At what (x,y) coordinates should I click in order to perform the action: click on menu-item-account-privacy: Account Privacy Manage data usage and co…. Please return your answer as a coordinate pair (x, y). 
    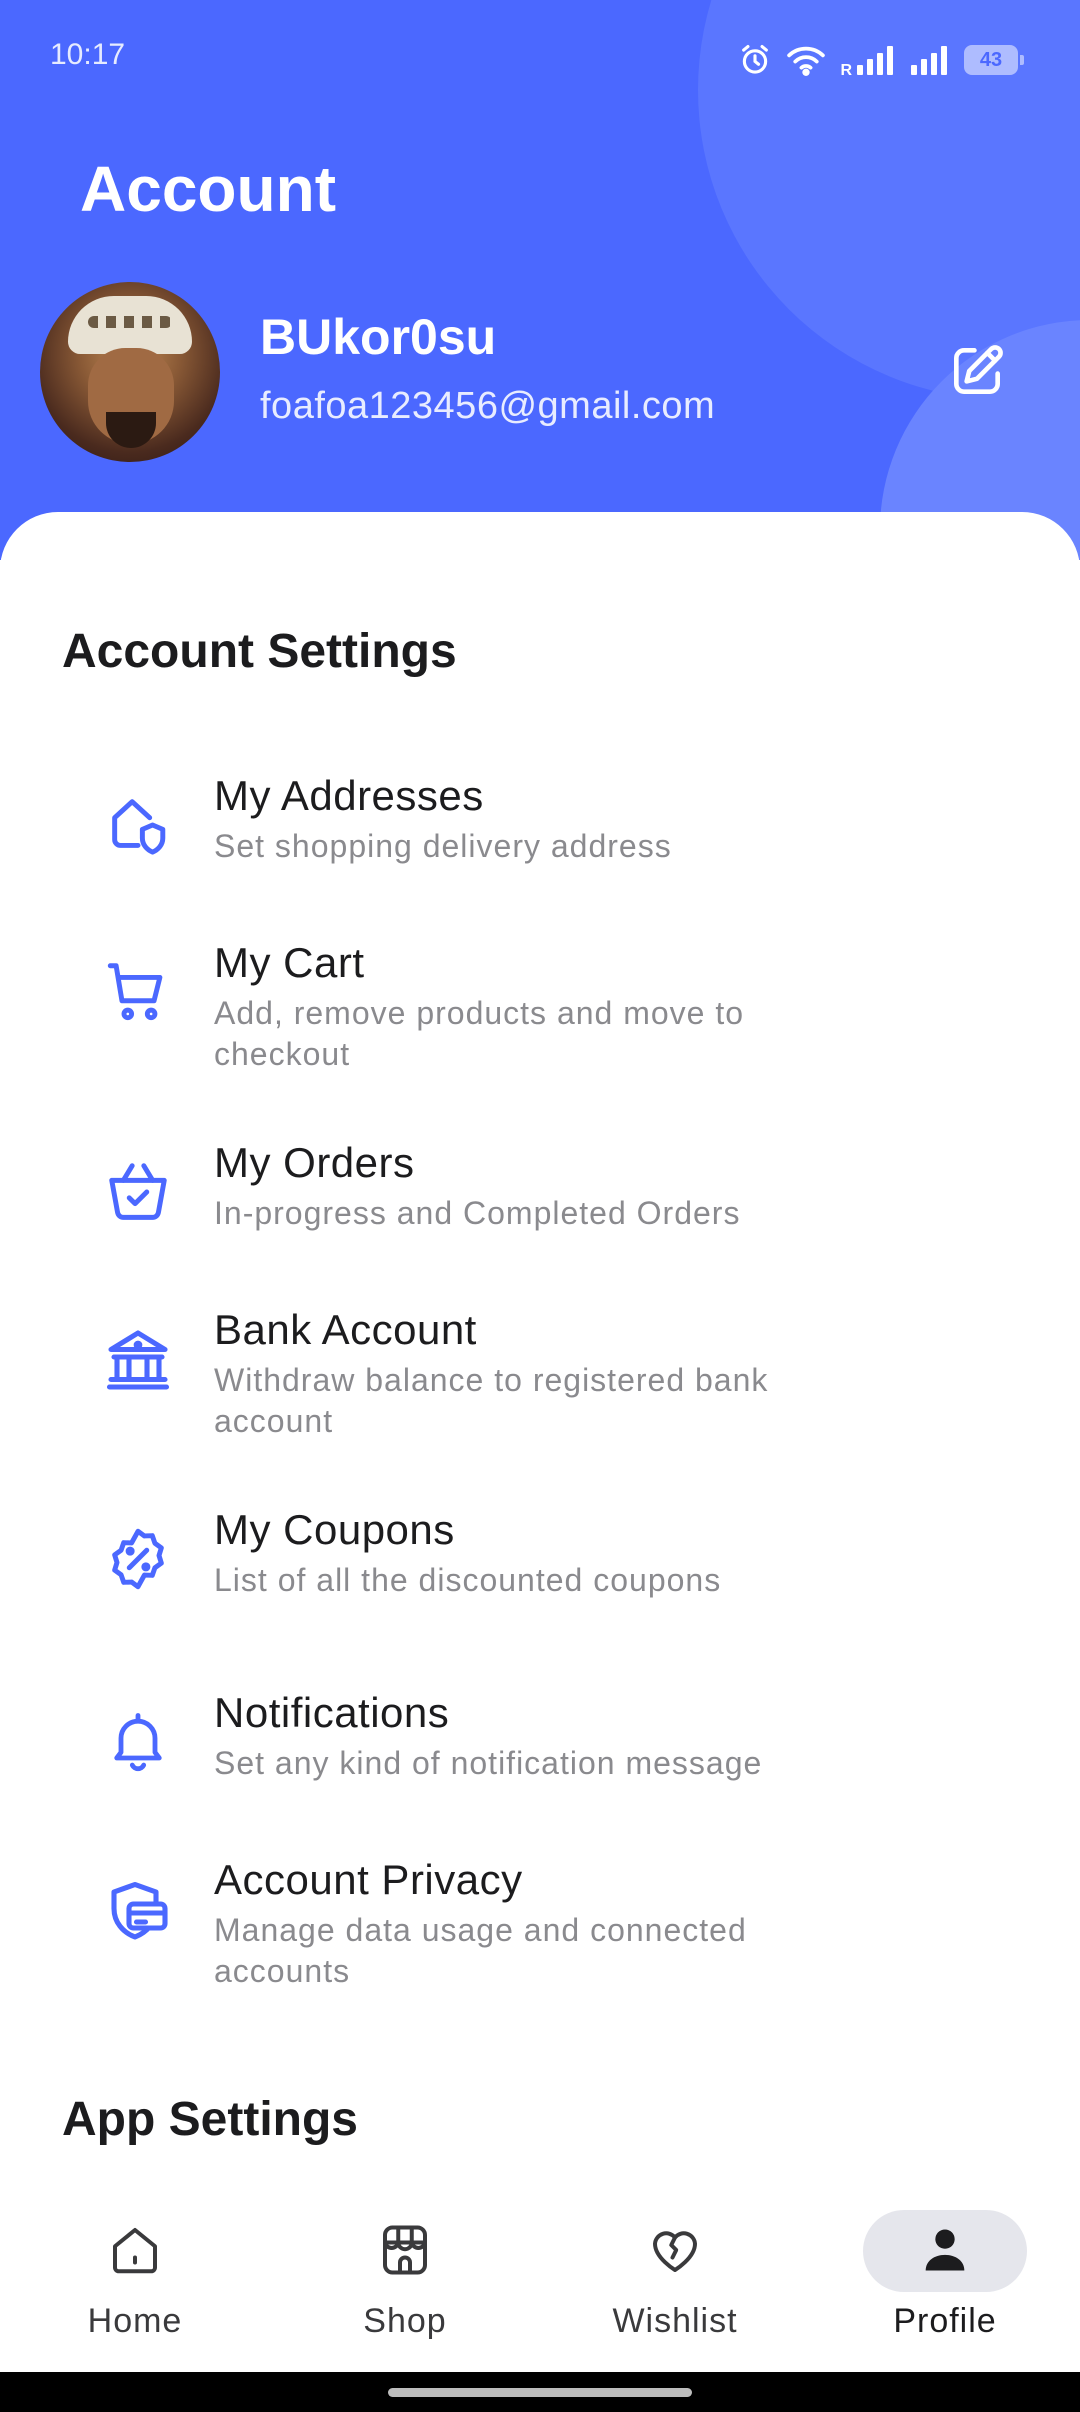
    Looking at the image, I should click on (560, 1923).